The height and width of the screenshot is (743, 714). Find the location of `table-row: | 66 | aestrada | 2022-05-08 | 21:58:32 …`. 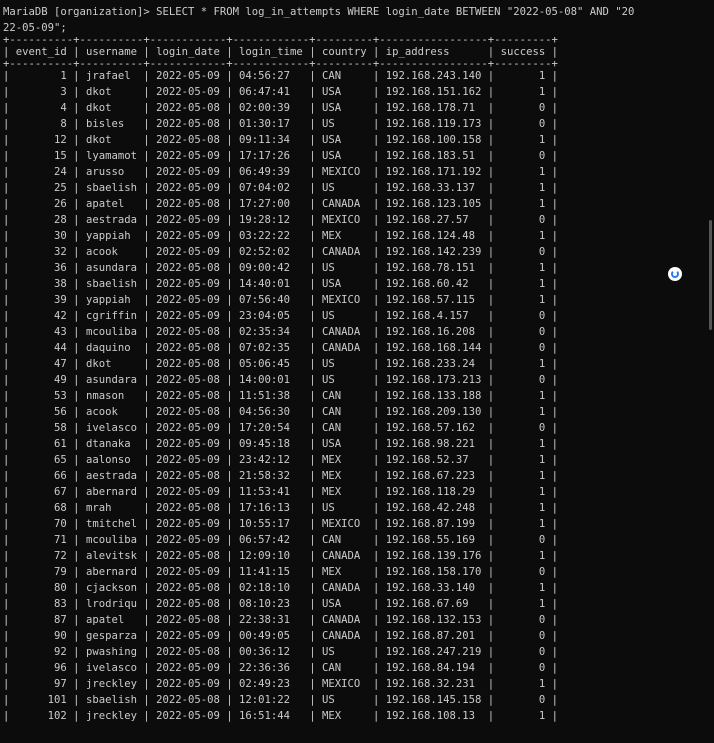

table-row: | 66 | aestrada | 2022-05-08 | 21:58:32 … is located at coordinates (353, 476).